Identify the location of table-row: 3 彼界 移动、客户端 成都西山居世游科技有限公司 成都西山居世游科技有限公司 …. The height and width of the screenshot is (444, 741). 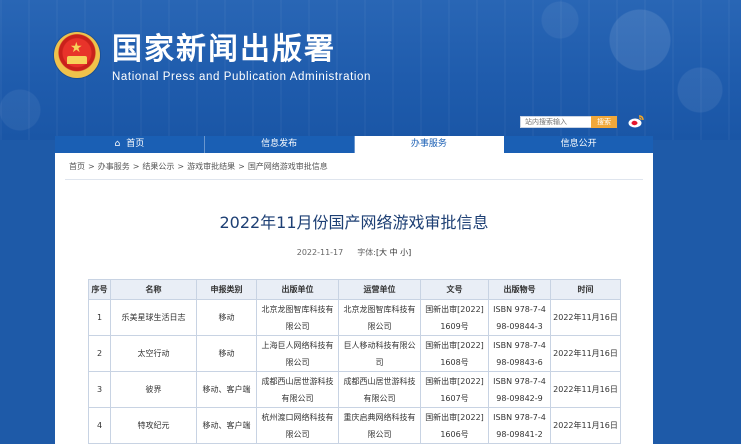
(354, 389).